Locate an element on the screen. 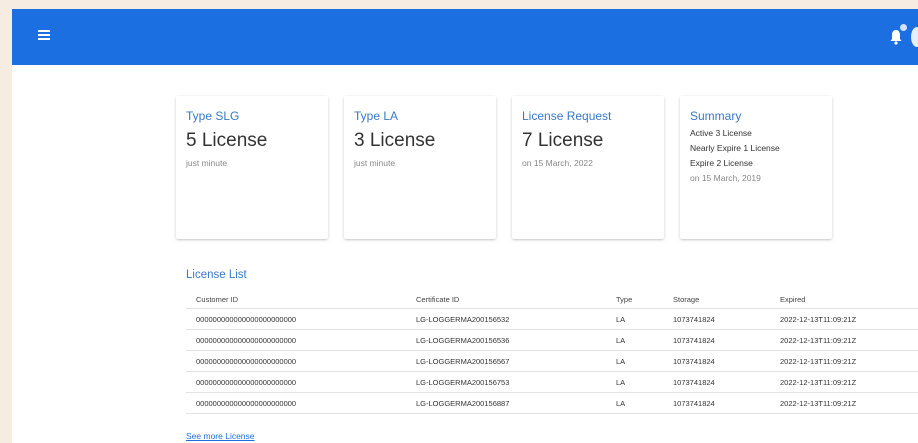 The height and width of the screenshot is (443, 918). summary-expire: Expire 2 License is located at coordinates (721, 163).